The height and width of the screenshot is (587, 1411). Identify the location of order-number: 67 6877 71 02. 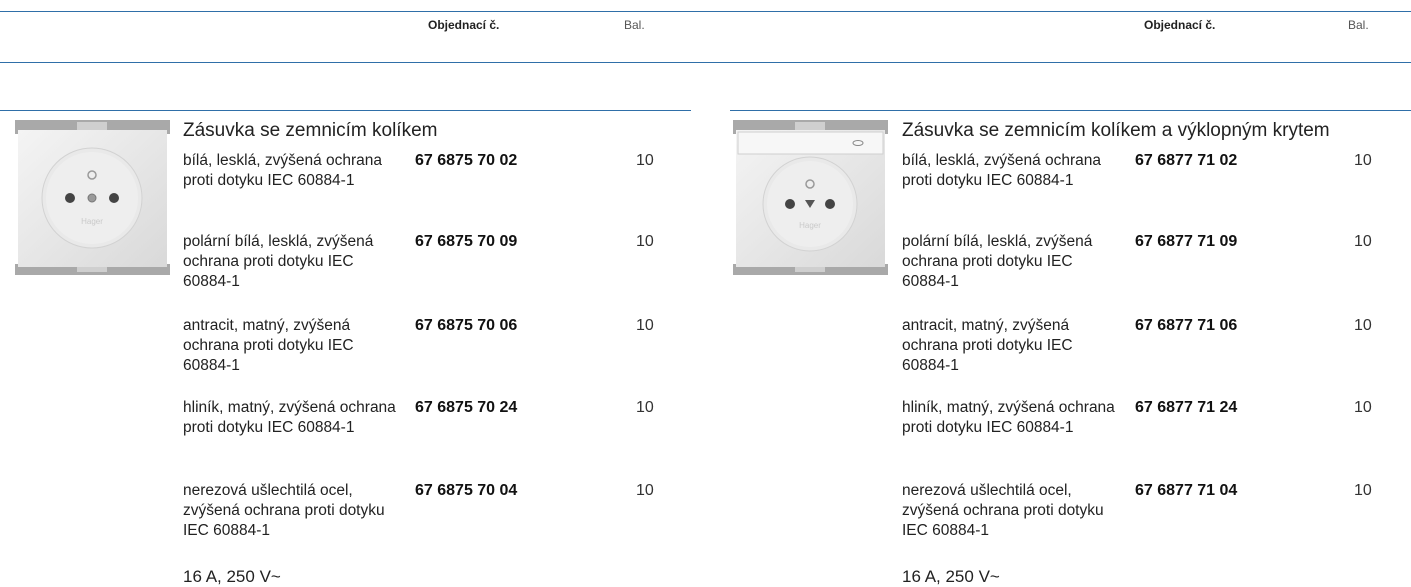
(1186, 160).